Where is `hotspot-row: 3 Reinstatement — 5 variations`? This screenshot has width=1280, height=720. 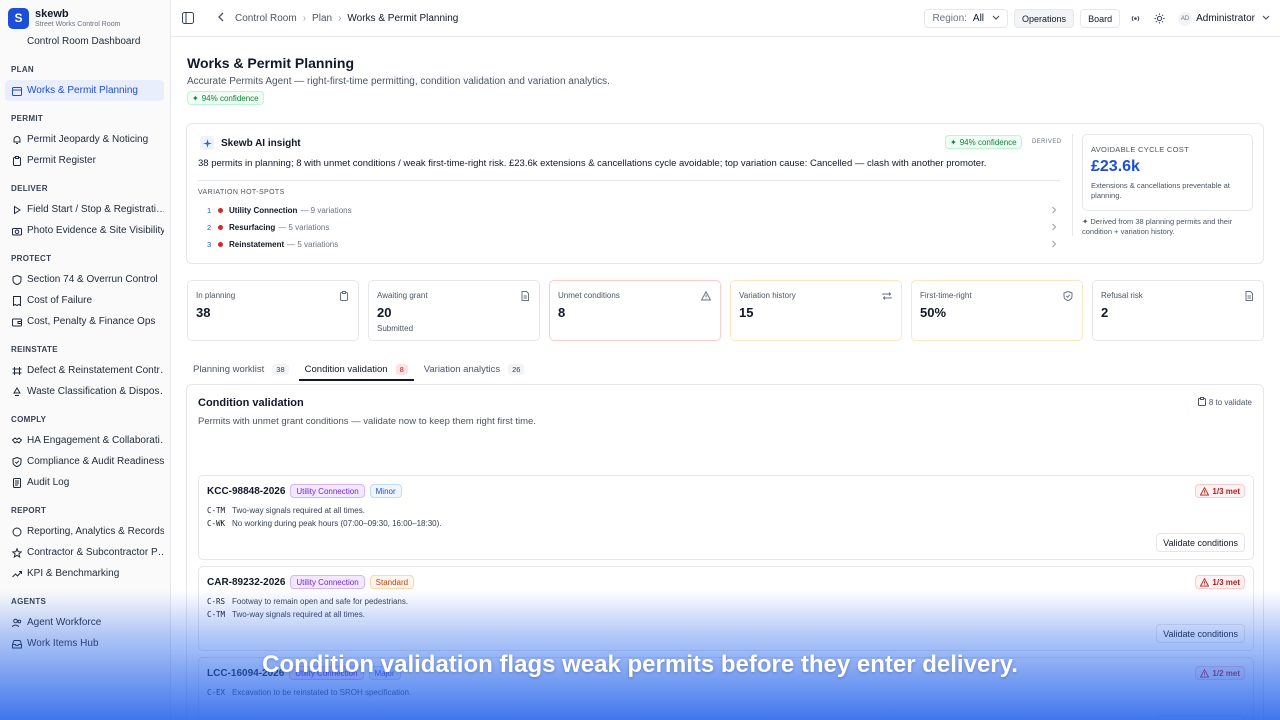 hotspot-row: 3 Reinstatement — 5 variations is located at coordinates (632, 244).